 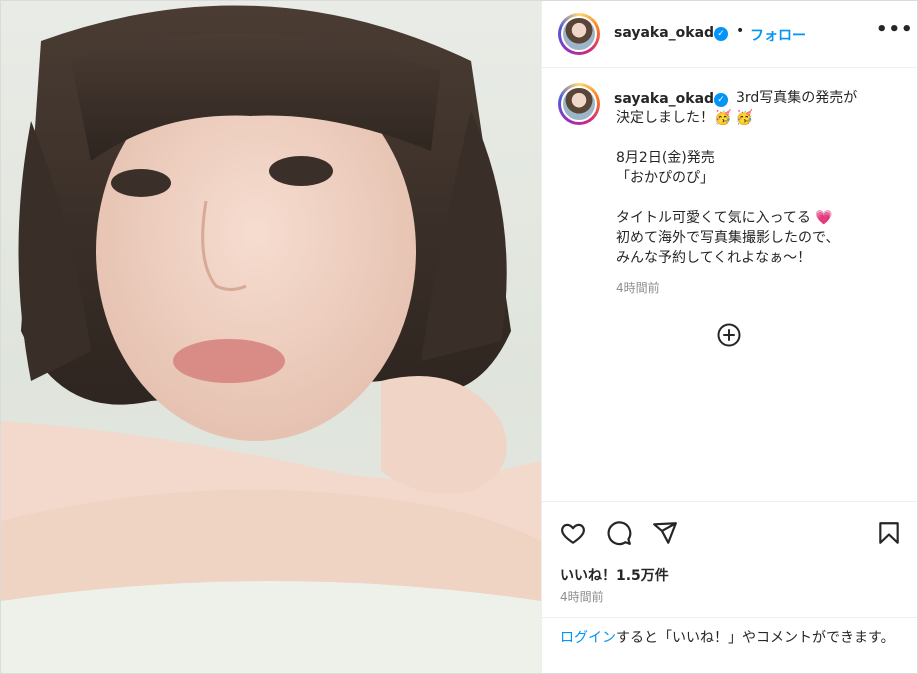 I want to click on caption-line: 決定しました！🥳 🥳, so click(x=685, y=118).